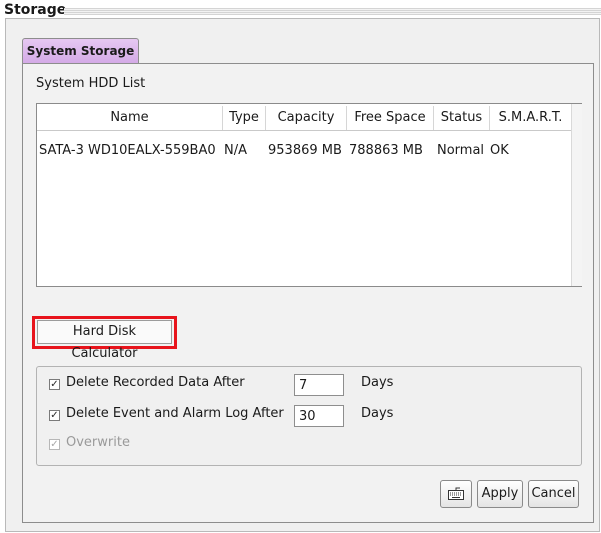  What do you see at coordinates (129, 118) in the screenshot?
I see `column-header-name: Name` at bounding box center [129, 118].